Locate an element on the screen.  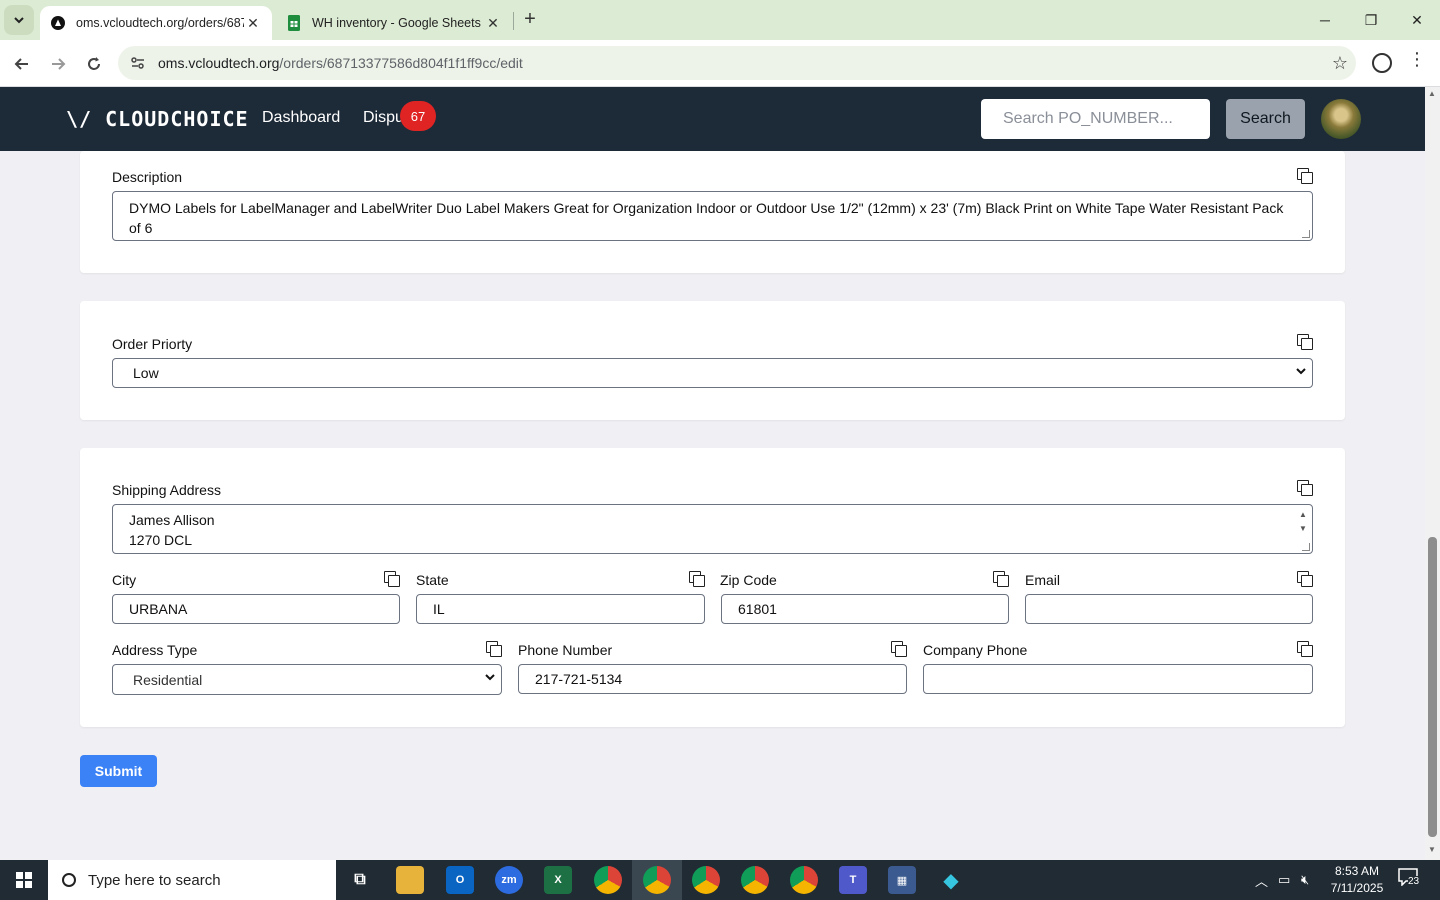
submit-button: Submit is located at coordinates (118, 771).